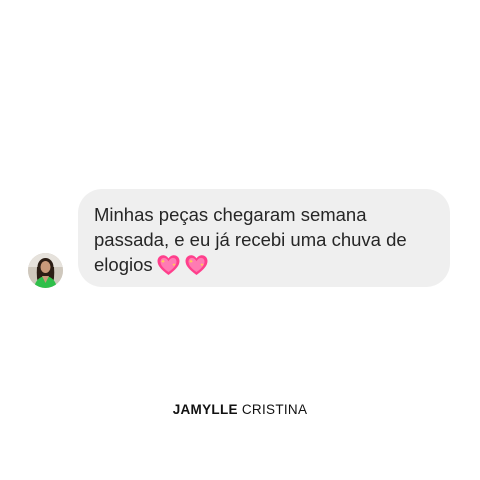 The width and height of the screenshot is (480, 480). Describe the element at coordinates (240, 409) in the screenshot. I see `author-name: JAMYLLE CRISTINA` at that location.